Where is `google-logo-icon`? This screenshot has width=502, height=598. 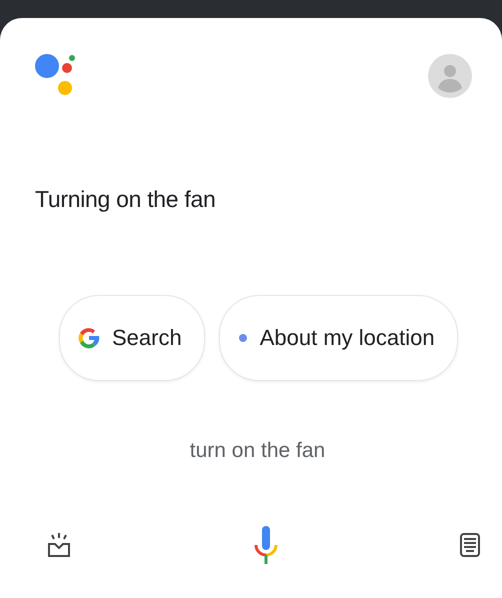
google-logo-icon is located at coordinates (89, 338).